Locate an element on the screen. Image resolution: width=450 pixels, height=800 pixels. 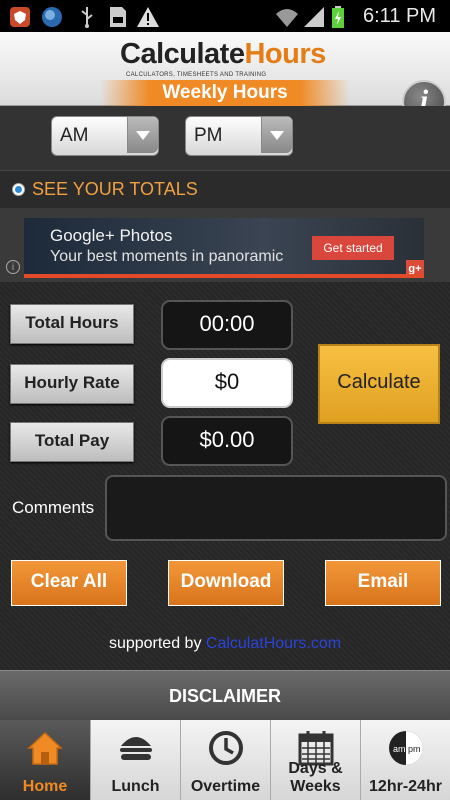
status-bar: 6:11 PM is located at coordinates (225, 16).